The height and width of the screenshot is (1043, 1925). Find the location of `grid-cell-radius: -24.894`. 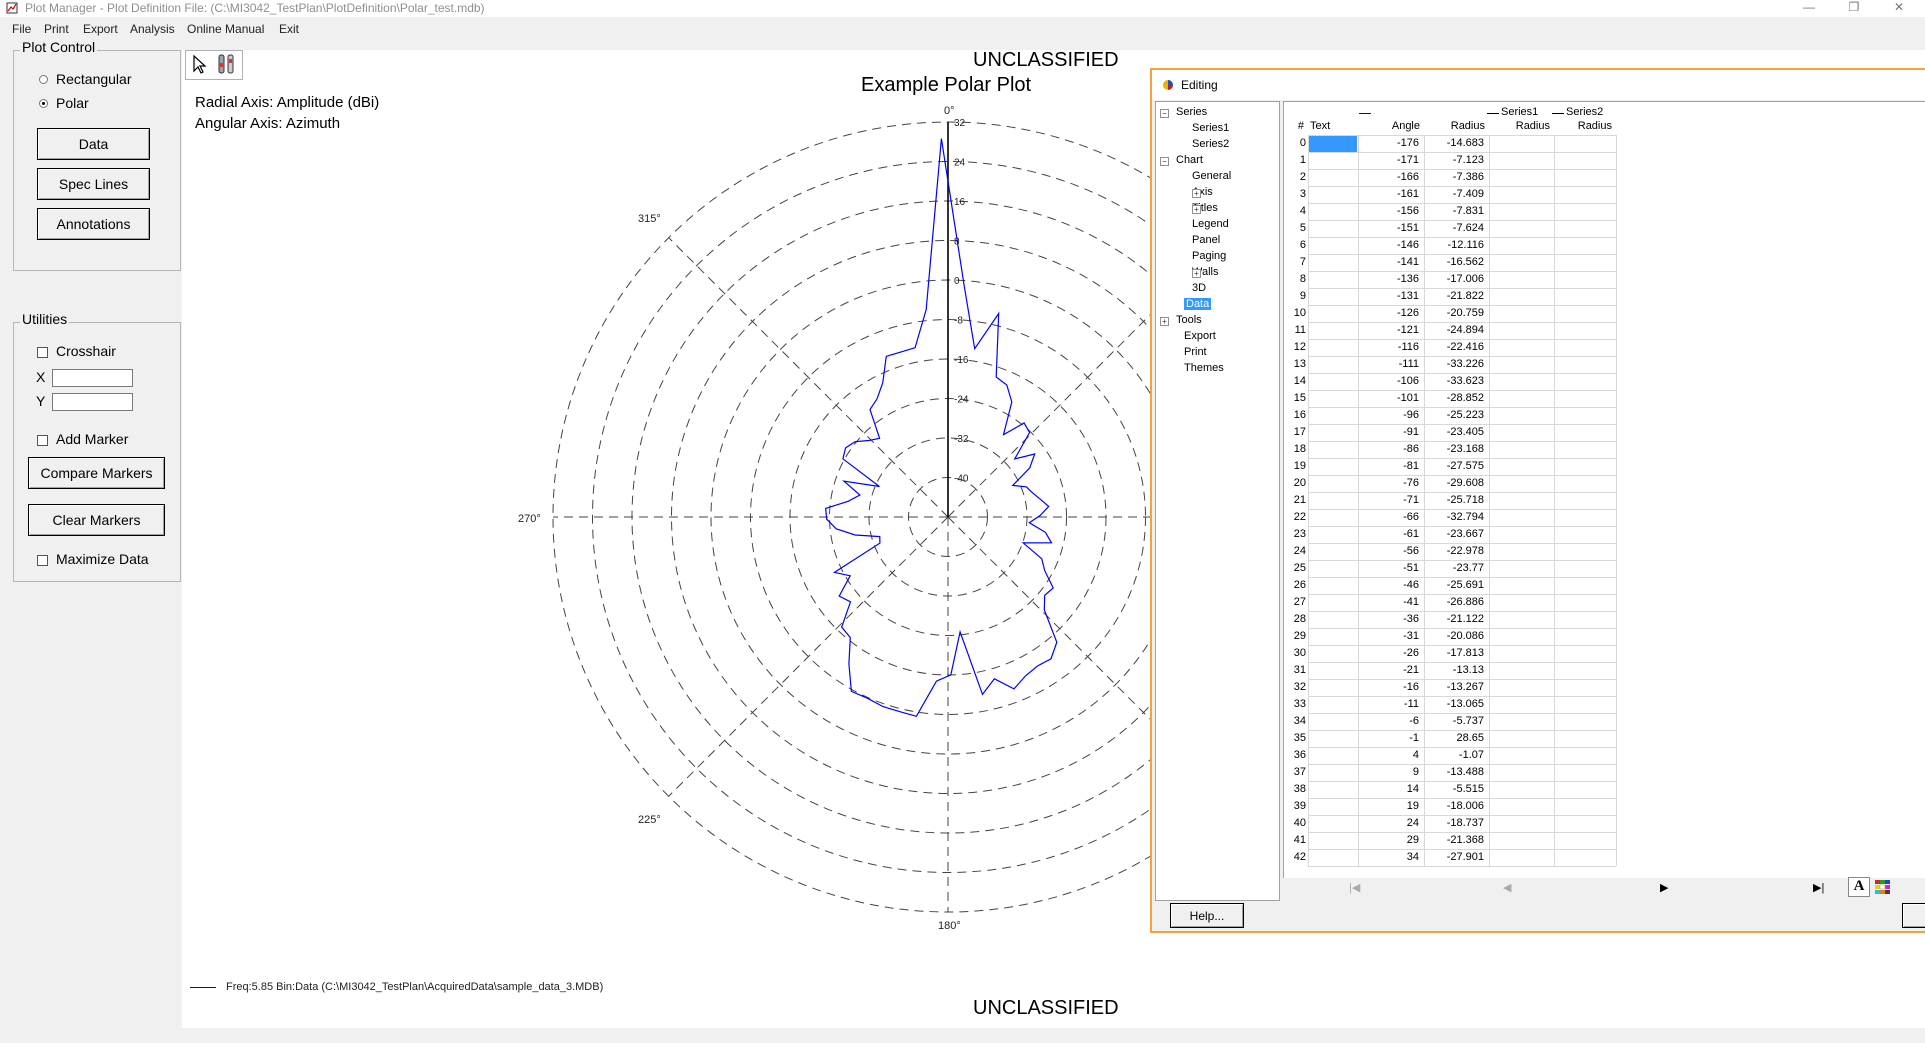

grid-cell-radius: -24.894 is located at coordinates (1454, 330).